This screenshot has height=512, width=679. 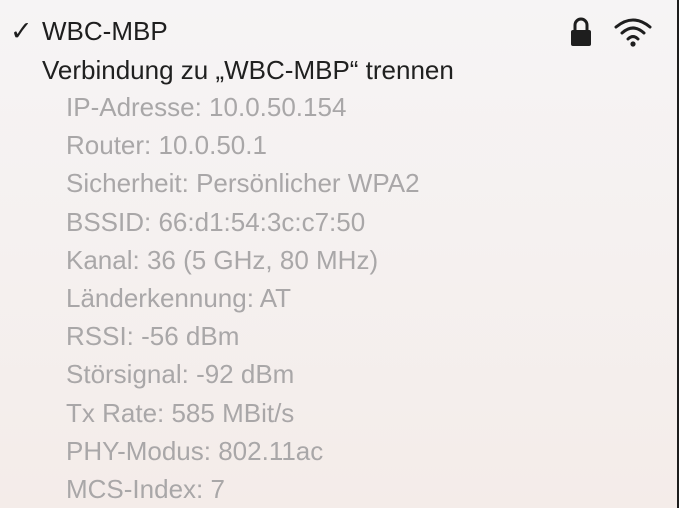 What do you see at coordinates (145, 488) in the screenshot?
I see `mcs-index-info: MCS-Index: 7` at bounding box center [145, 488].